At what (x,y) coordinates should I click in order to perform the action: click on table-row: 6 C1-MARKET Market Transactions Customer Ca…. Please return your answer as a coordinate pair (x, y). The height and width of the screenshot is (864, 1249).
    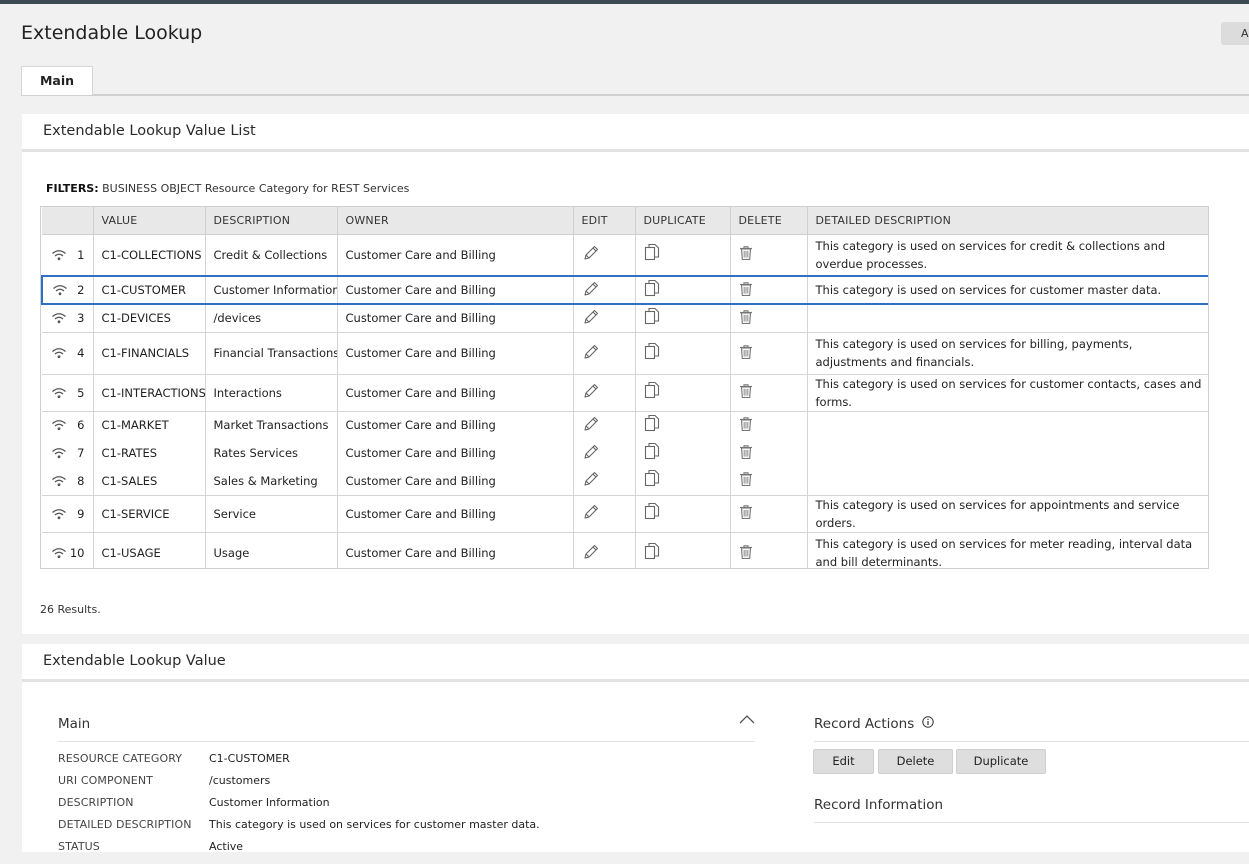
    Looking at the image, I should click on (625, 425).